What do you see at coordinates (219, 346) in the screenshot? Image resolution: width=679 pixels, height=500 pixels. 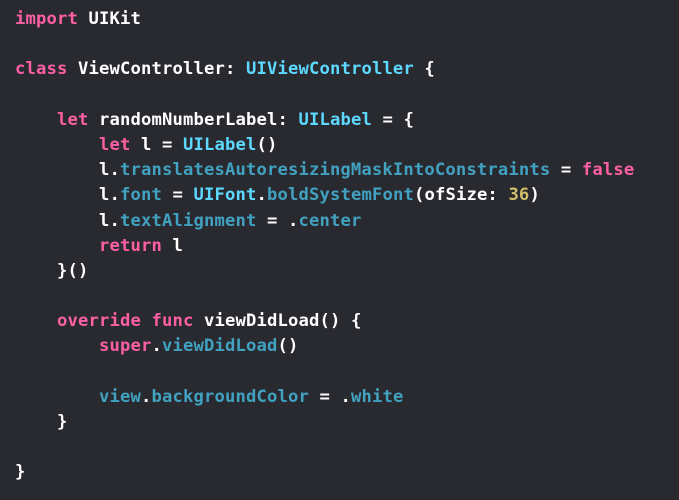 I see `property-token: viewDidLoad` at bounding box center [219, 346].